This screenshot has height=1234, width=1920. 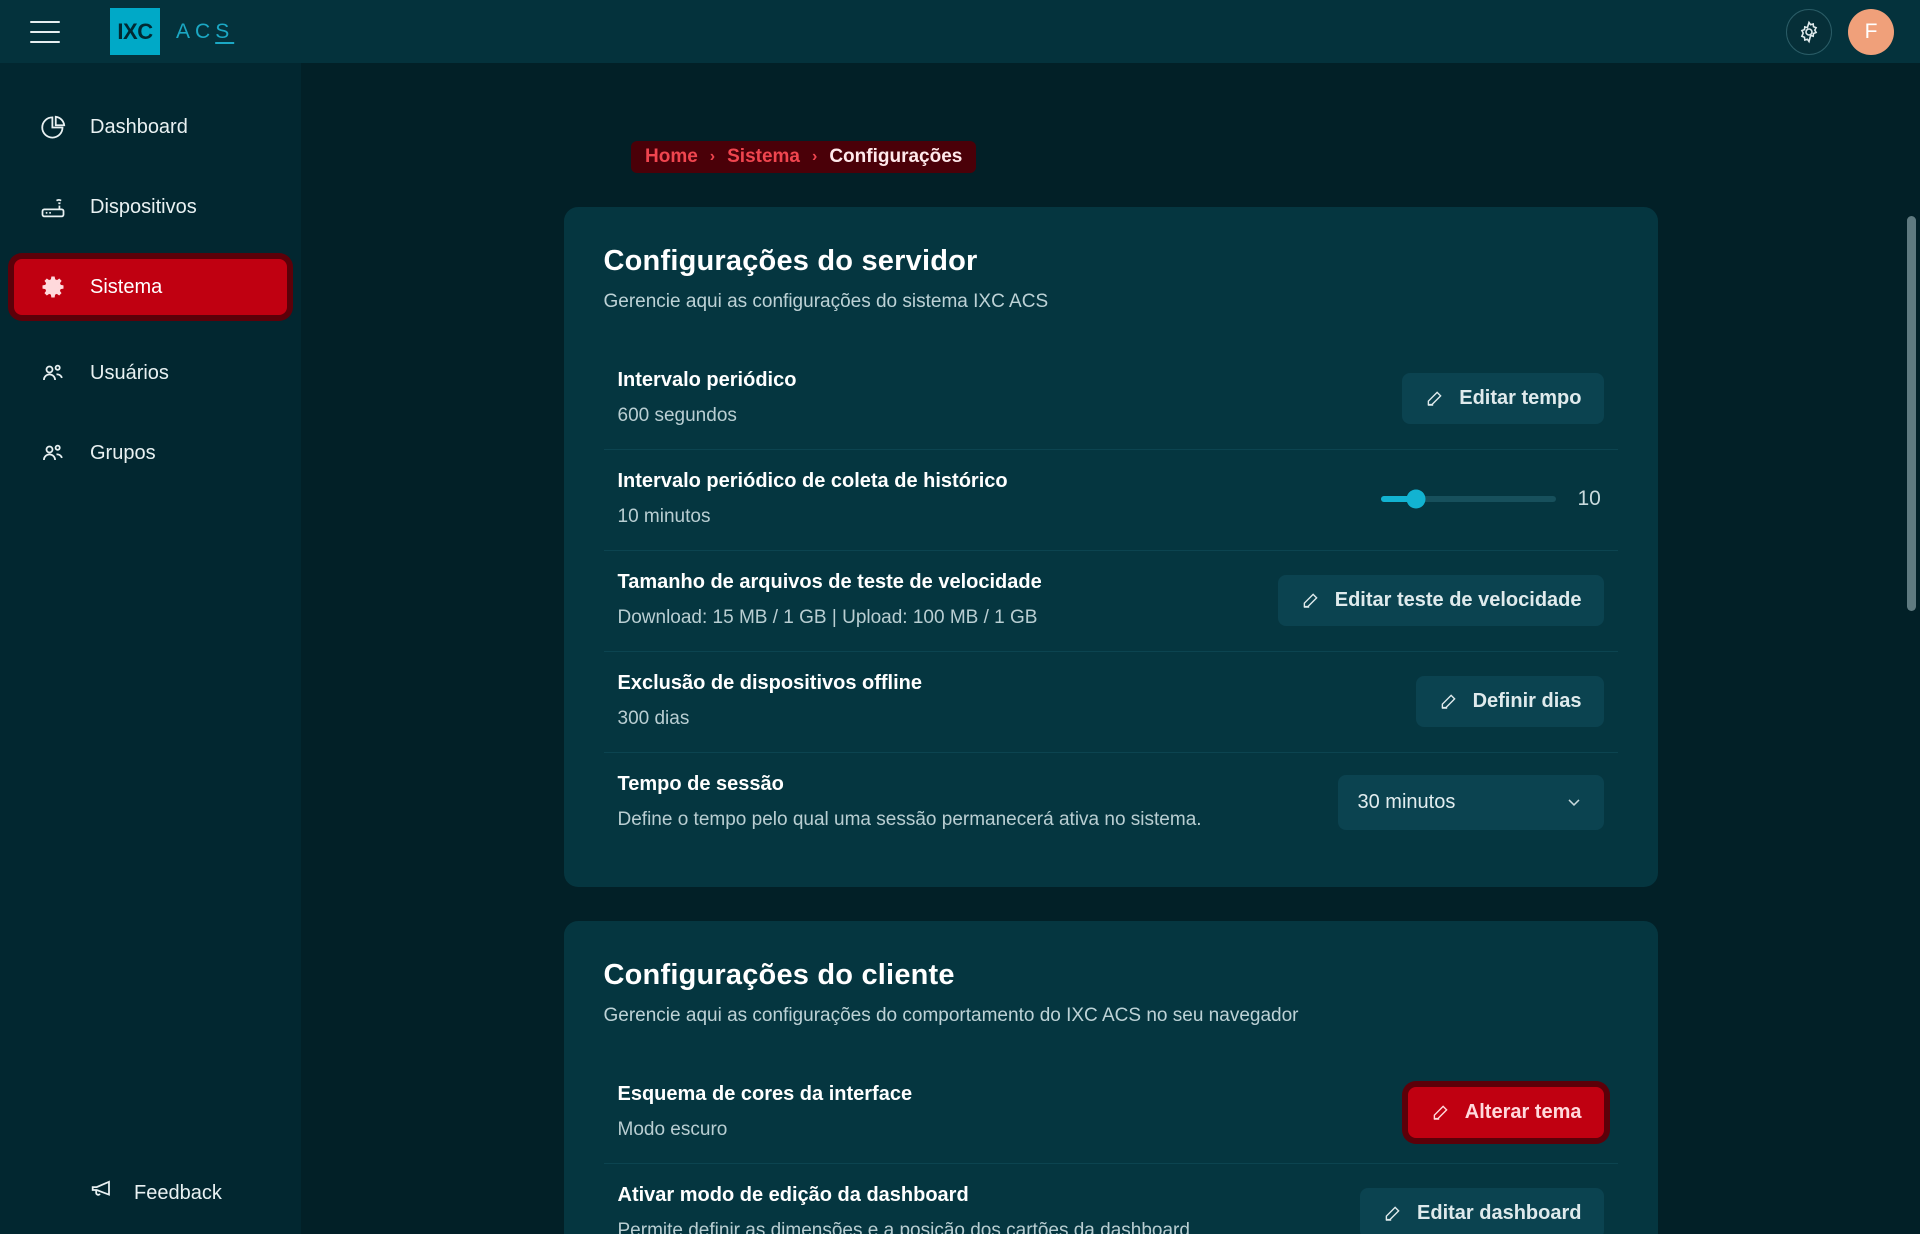 I want to click on button-label: Definir dias, so click(x=1527, y=700).